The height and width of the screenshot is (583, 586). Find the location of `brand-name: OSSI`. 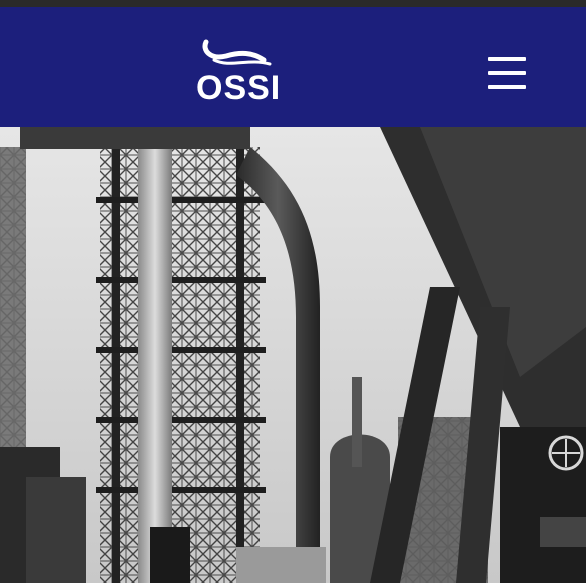

brand-name: OSSI is located at coordinates (239, 88).